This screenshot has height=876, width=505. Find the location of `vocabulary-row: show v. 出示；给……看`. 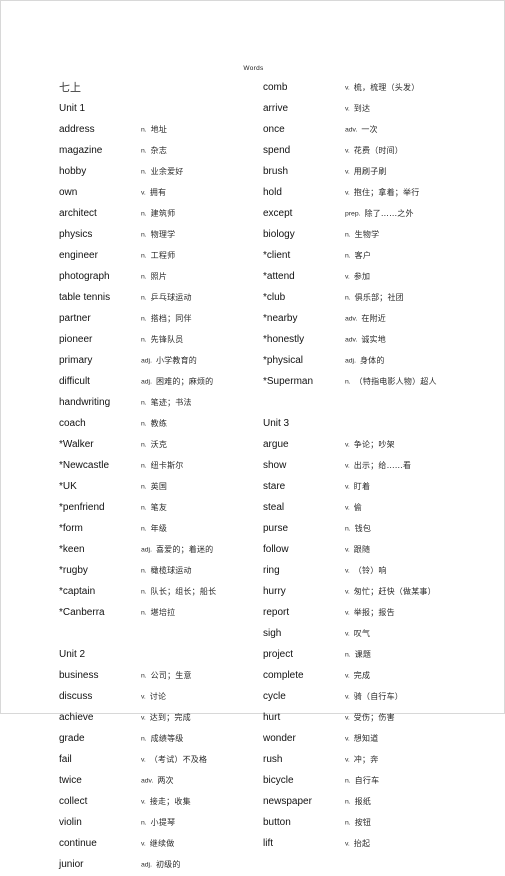

vocabulary-row: show v. 出示；给……看 is located at coordinates (384, 465).